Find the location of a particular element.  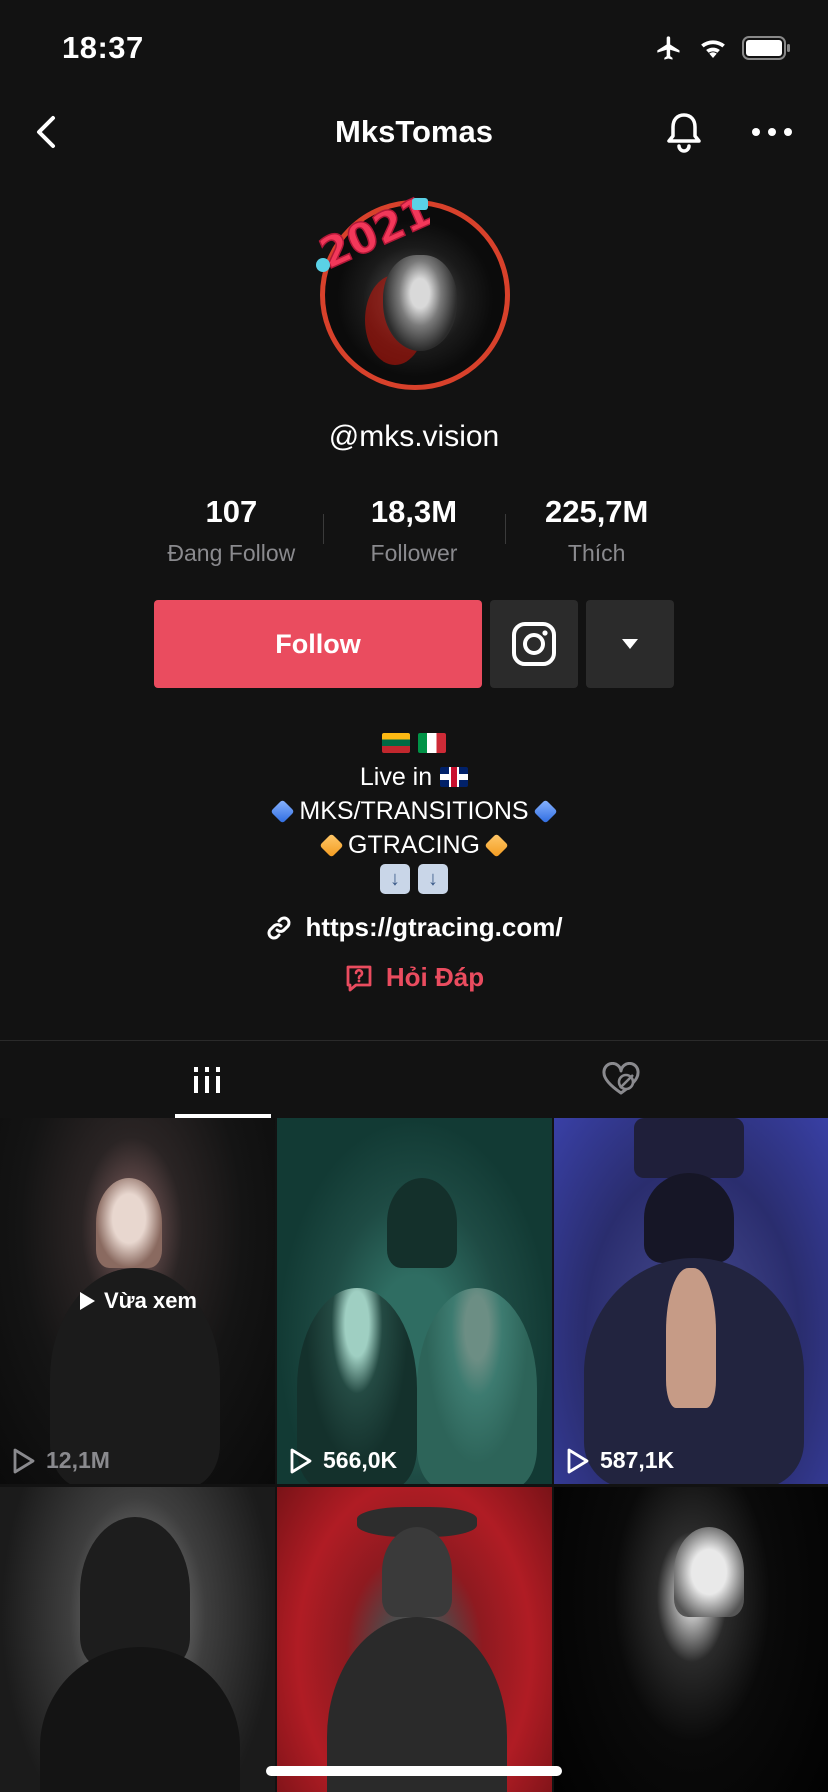

bio-line-gtracing: GTRACING is located at coordinates (414, 845).